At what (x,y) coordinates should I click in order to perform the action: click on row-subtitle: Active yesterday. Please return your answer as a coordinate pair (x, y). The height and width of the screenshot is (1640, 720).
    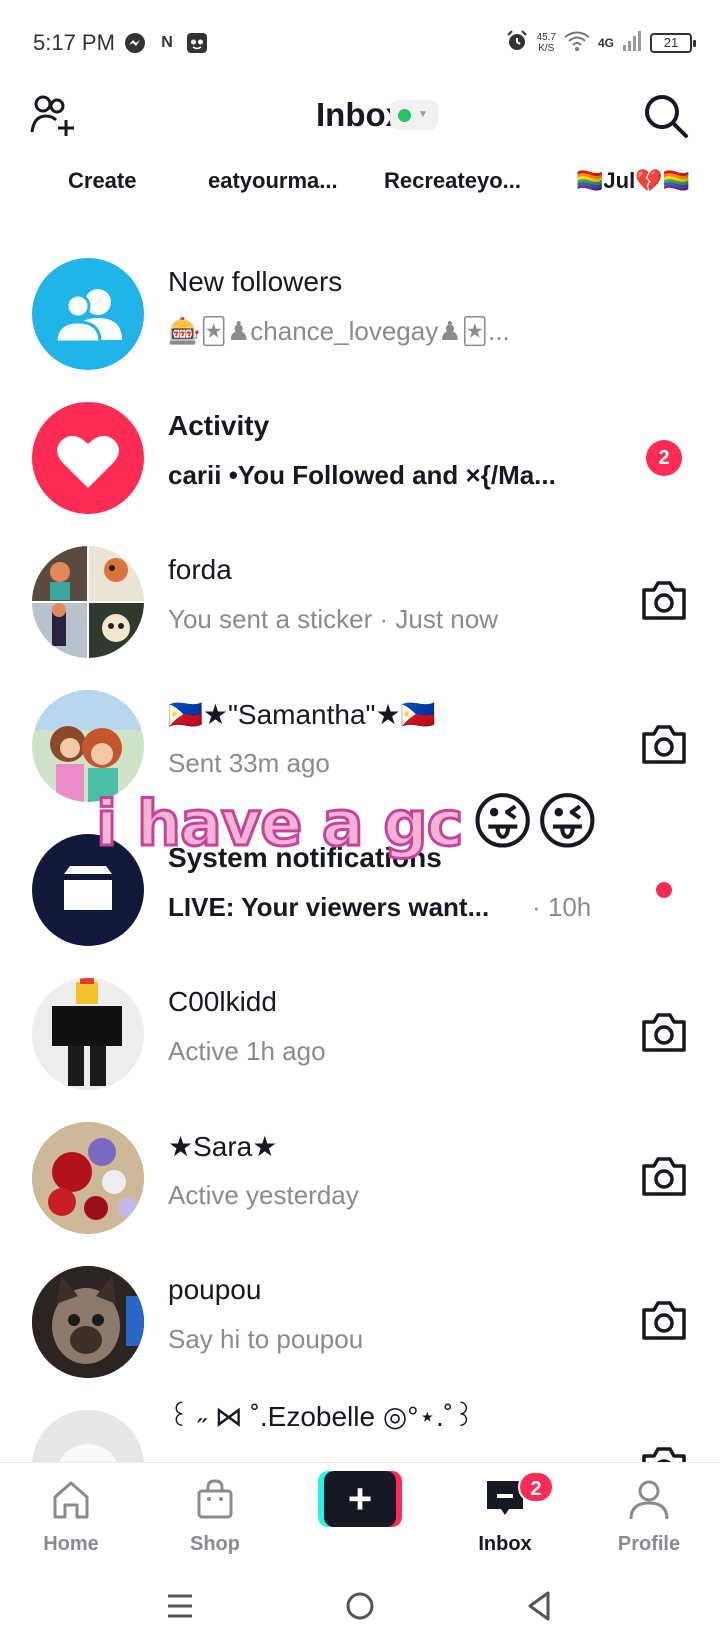
    Looking at the image, I should click on (263, 1195).